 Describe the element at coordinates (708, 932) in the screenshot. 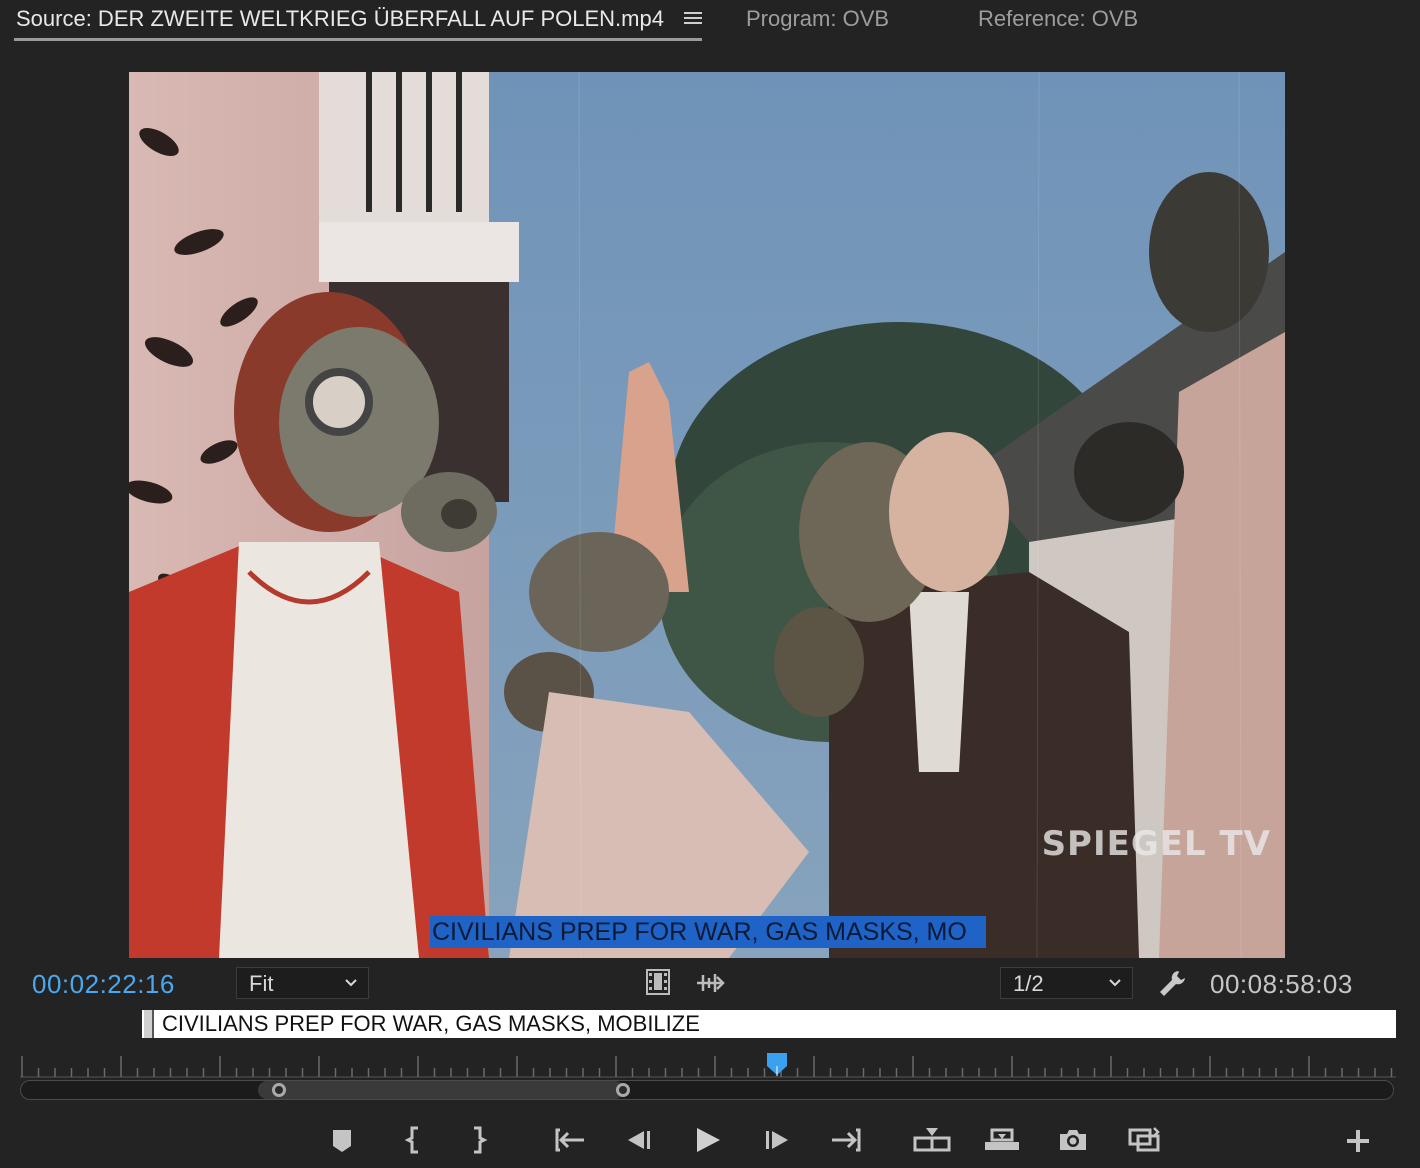

I see `caption-overlay-text: CIVILIANS PREP FOR WAR, GAS MASKS, MO` at that location.